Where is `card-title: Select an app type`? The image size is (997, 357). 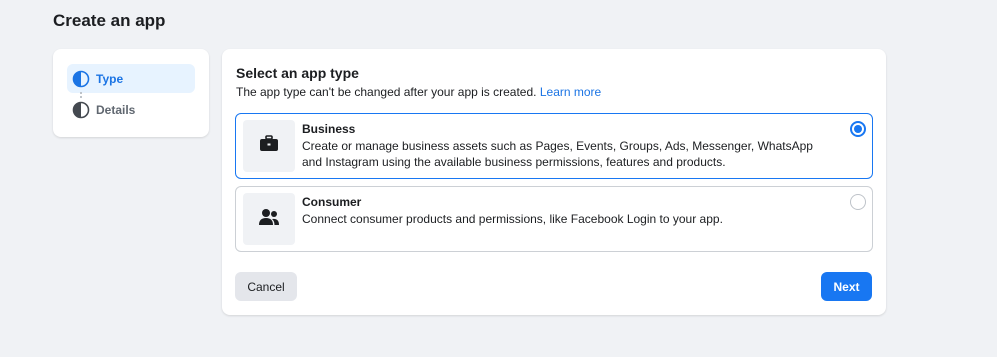 card-title: Select an app type is located at coordinates (297, 73).